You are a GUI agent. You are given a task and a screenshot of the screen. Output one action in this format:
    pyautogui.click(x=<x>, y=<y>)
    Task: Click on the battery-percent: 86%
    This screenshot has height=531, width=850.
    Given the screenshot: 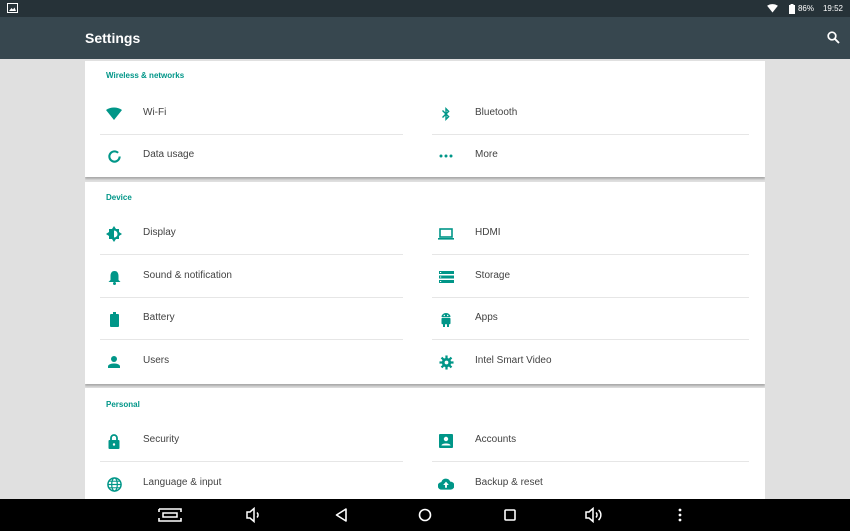 What is the action you would take?
    pyautogui.click(x=805, y=8)
    